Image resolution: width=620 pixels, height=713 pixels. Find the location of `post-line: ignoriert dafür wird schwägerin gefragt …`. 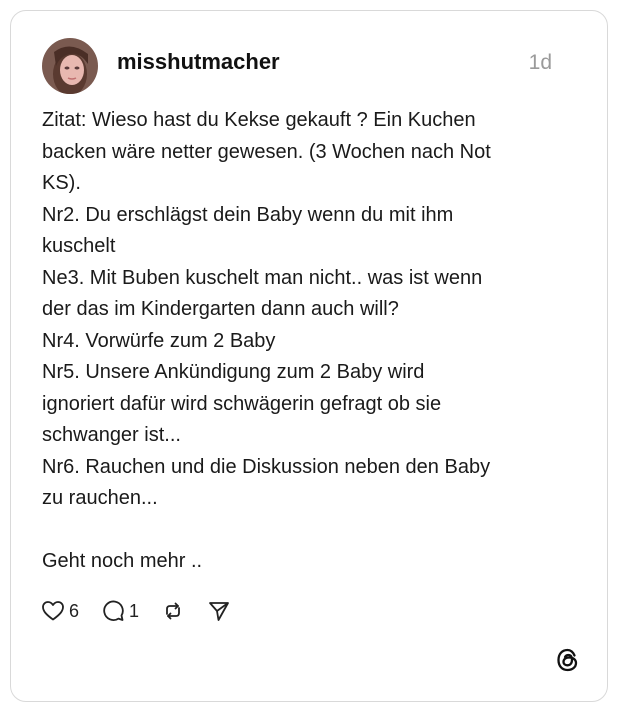

post-line: ignoriert dafür wird schwägerin gefragt … is located at coordinates (242, 403).